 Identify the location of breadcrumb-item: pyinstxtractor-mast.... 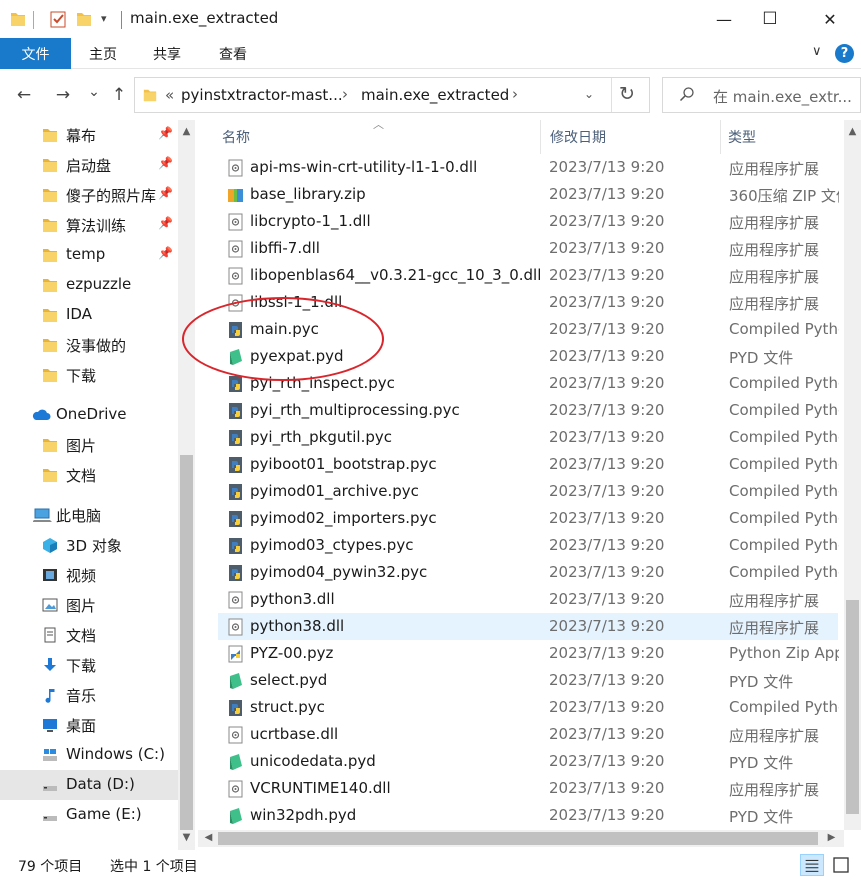
(262, 95).